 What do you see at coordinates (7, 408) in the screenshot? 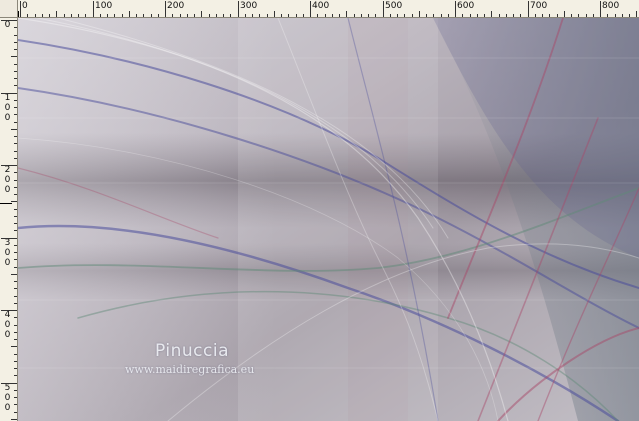
I see `ruler-label-v500-d2: 0` at bounding box center [7, 408].